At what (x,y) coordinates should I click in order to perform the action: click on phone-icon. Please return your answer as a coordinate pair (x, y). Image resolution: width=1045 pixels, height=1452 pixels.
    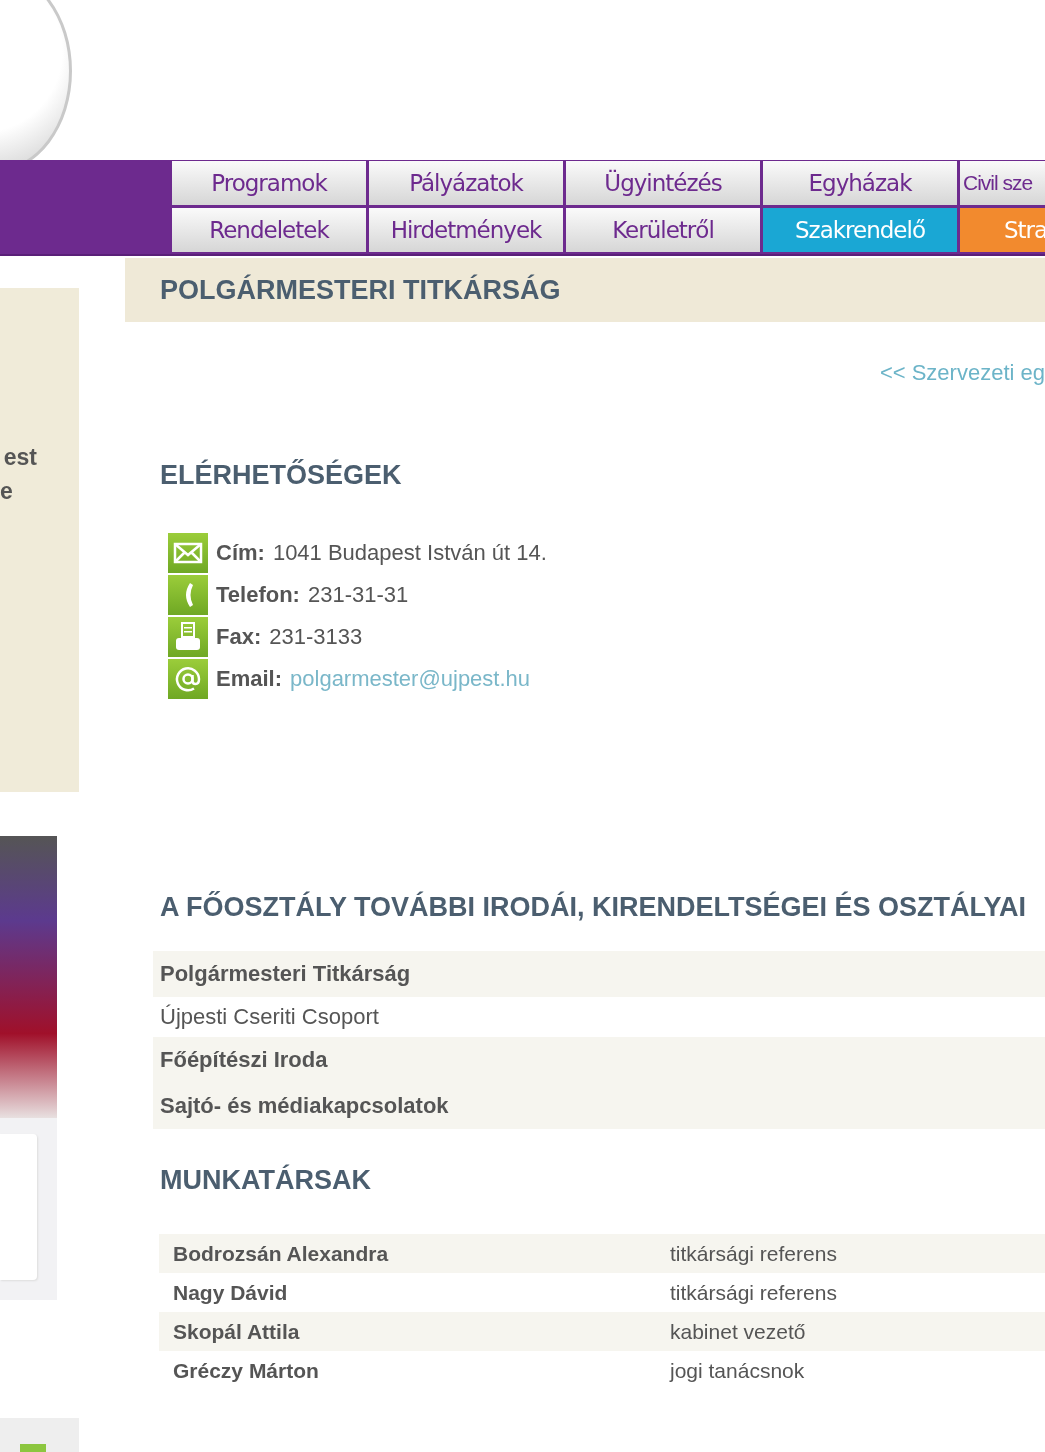
    Looking at the image, I should click on (188, 595).